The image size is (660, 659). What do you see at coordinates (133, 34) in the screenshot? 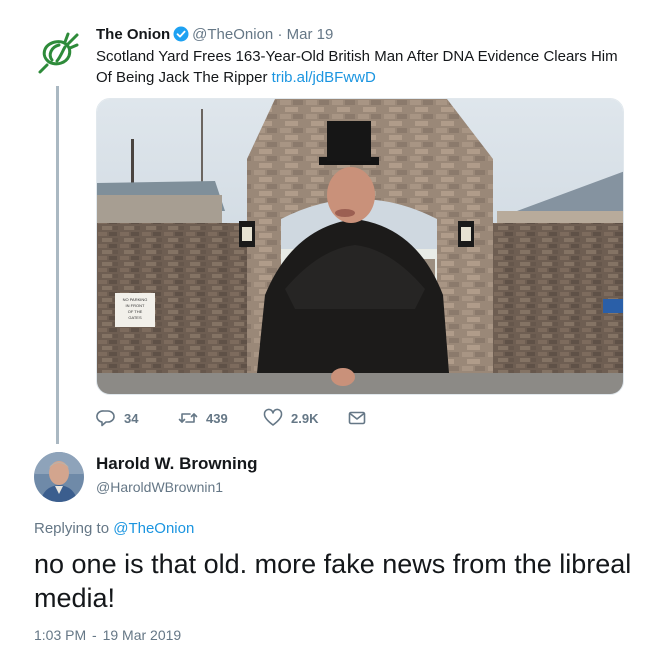
I see `author-name: The Onion` at bounding box center [133, 34].